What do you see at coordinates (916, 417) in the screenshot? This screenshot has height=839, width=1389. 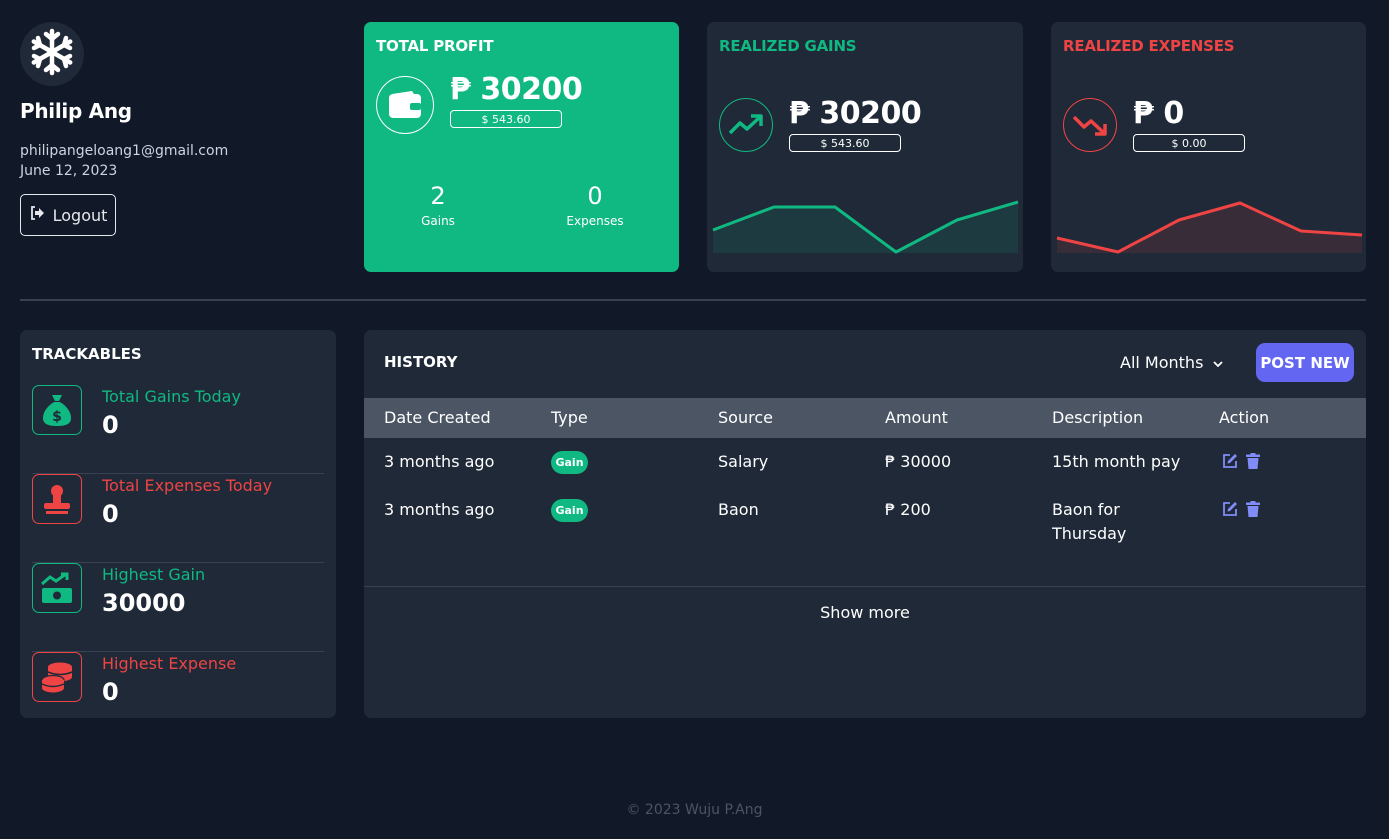 I see `column-header-amount: Amount` at bounding box center [916, 417].